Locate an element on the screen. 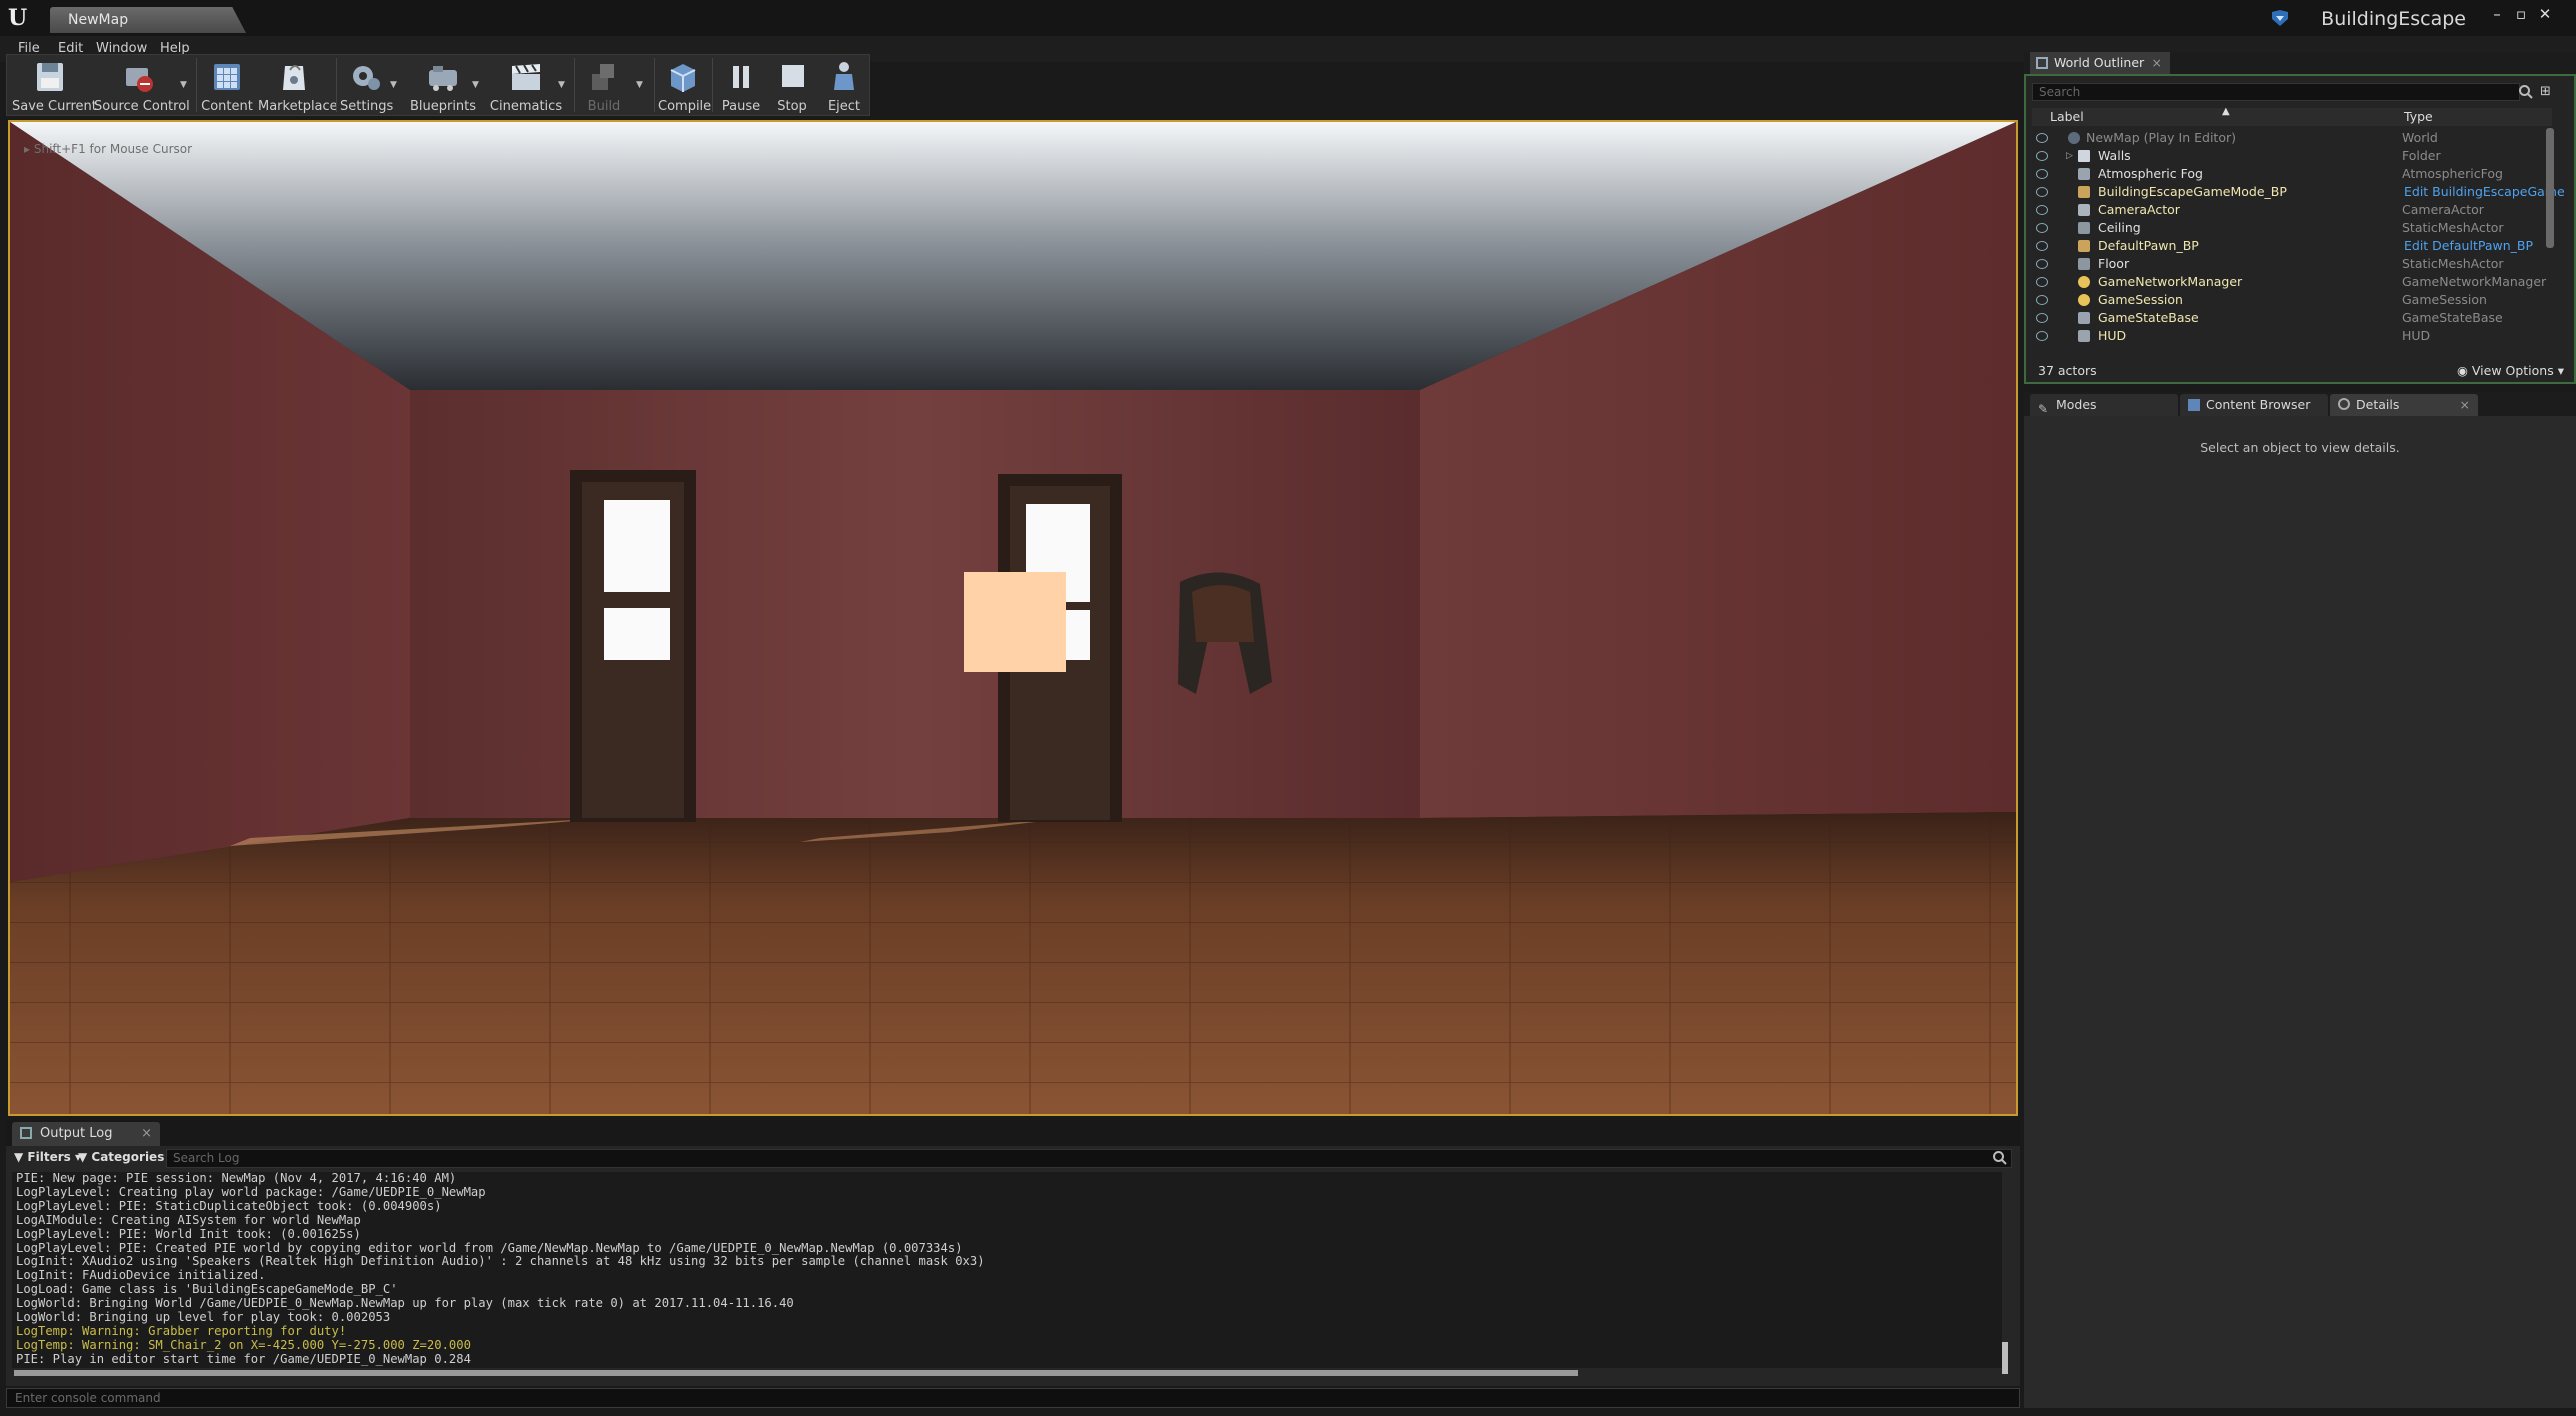  search-log-input: Search Log is located at coordinates (1089, 1158).